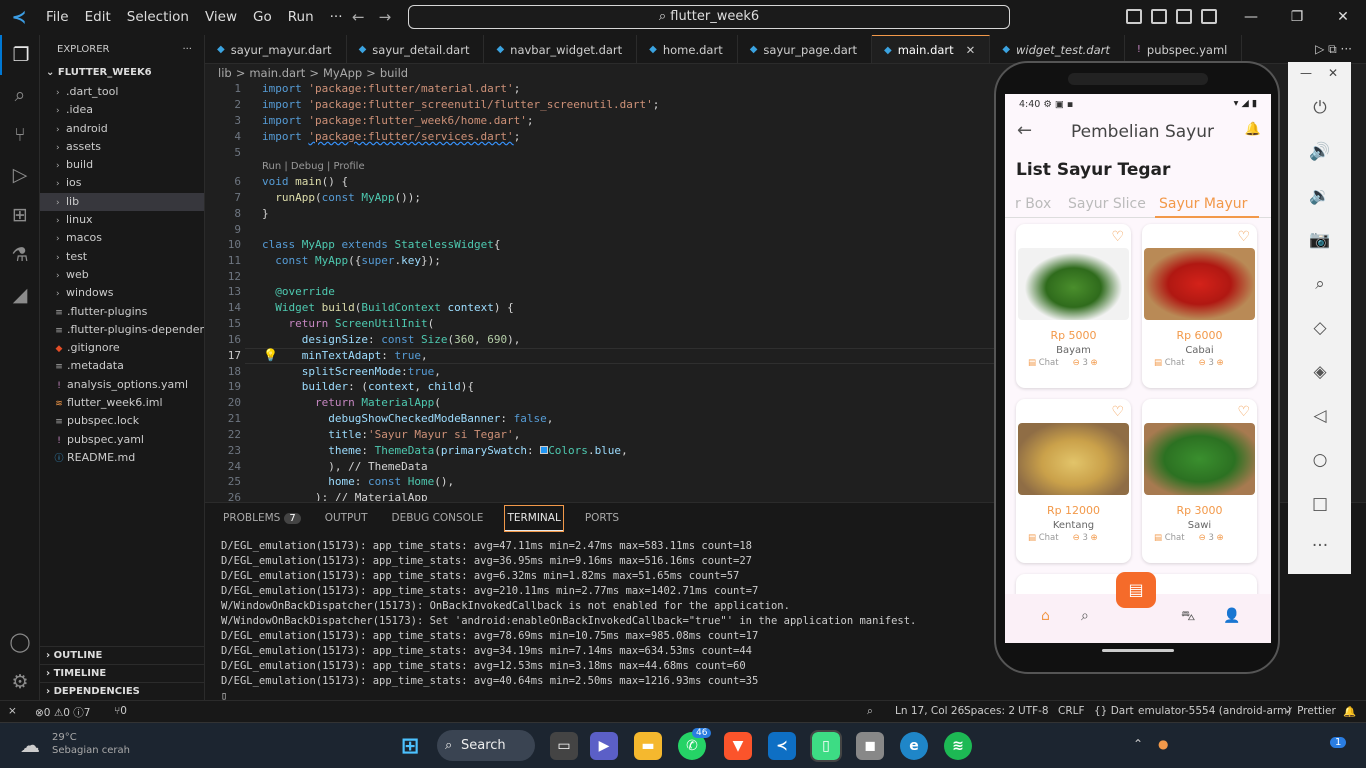  Describe the element at coordinates (122, 655) in the screenshot. I see `section-outline: › OUTLINE` at that location.